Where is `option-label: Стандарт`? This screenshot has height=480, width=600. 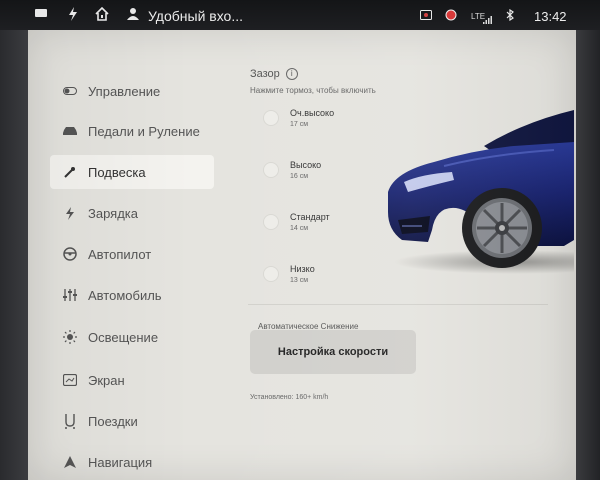
option-label: Стандарт is located at coordinates (310, 217).